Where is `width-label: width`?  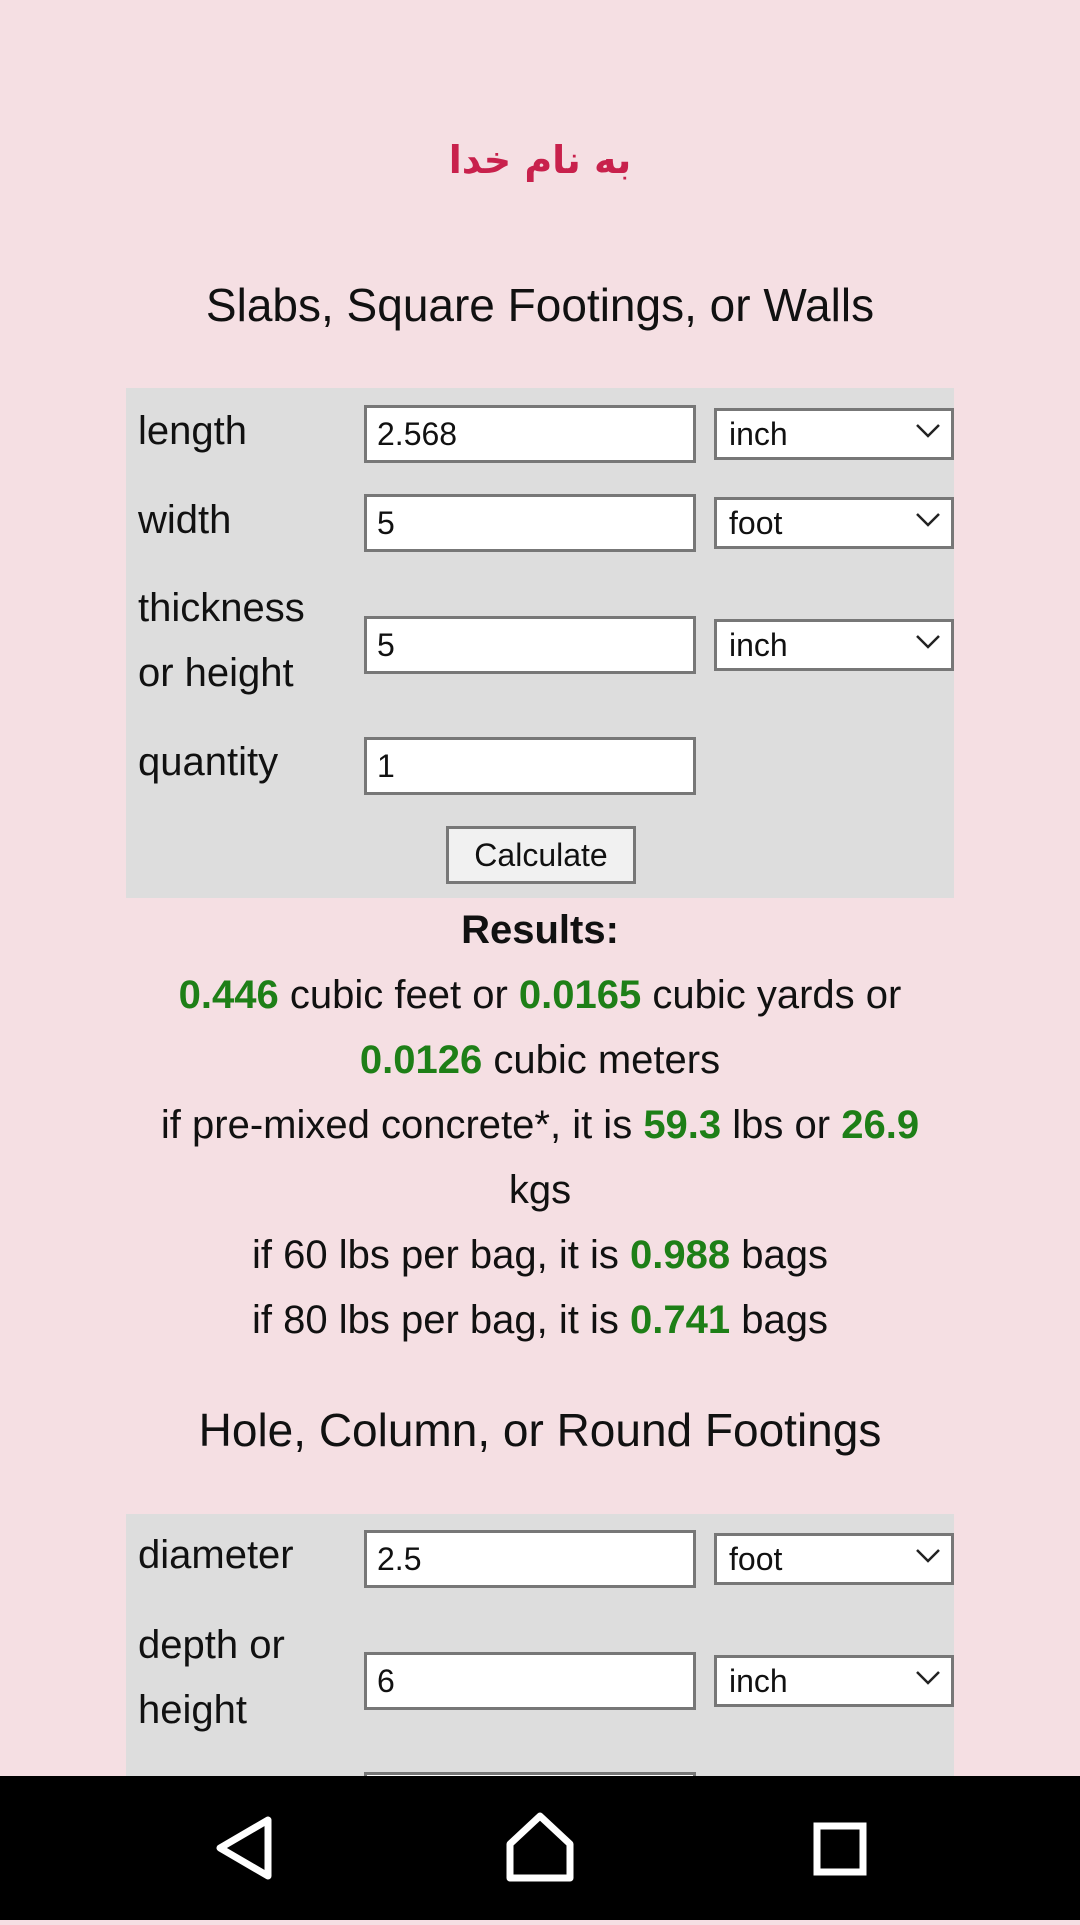 width-label: width is located at coordinates (185, 520).